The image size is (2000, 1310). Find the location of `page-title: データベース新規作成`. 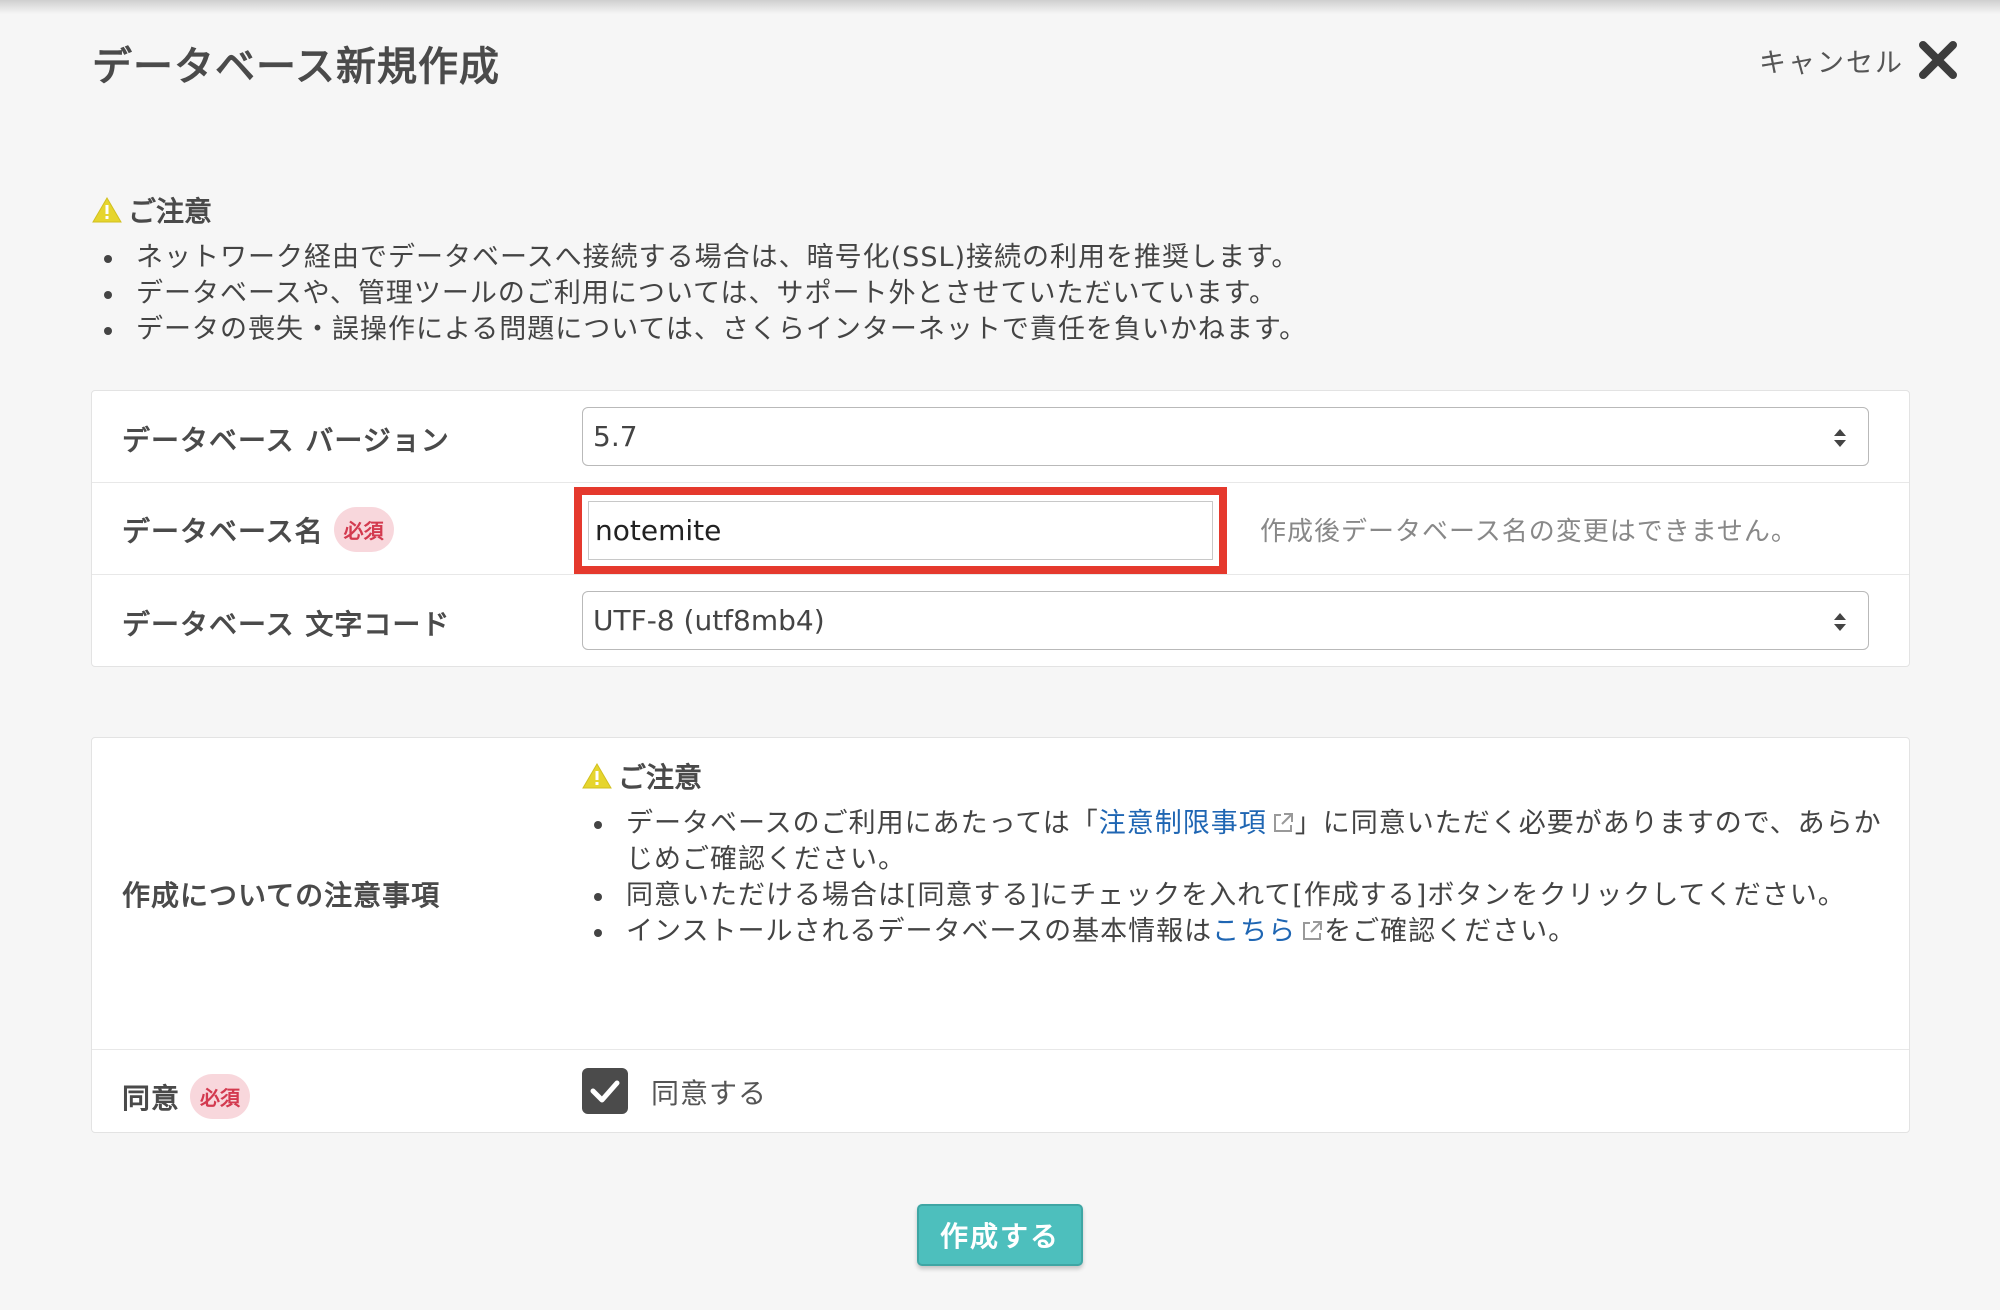

page-title: データベース新規作成 is located at coordinates (296, 67).